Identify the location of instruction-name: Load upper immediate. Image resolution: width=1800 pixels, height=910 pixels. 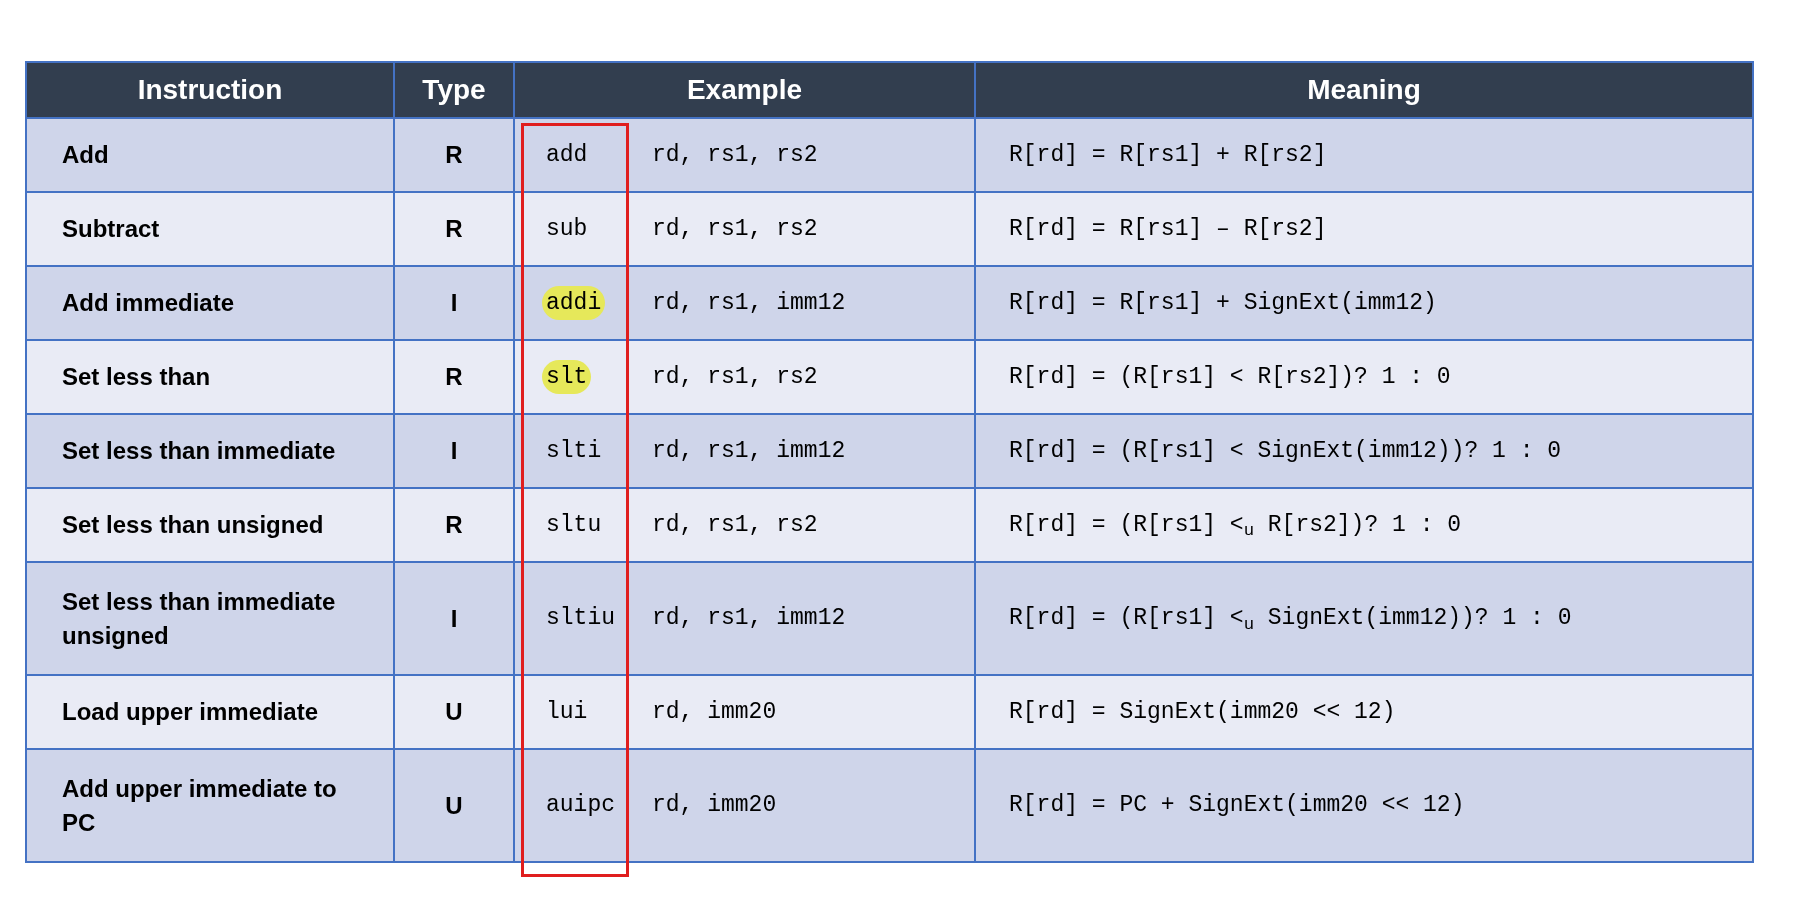
(190, 712).